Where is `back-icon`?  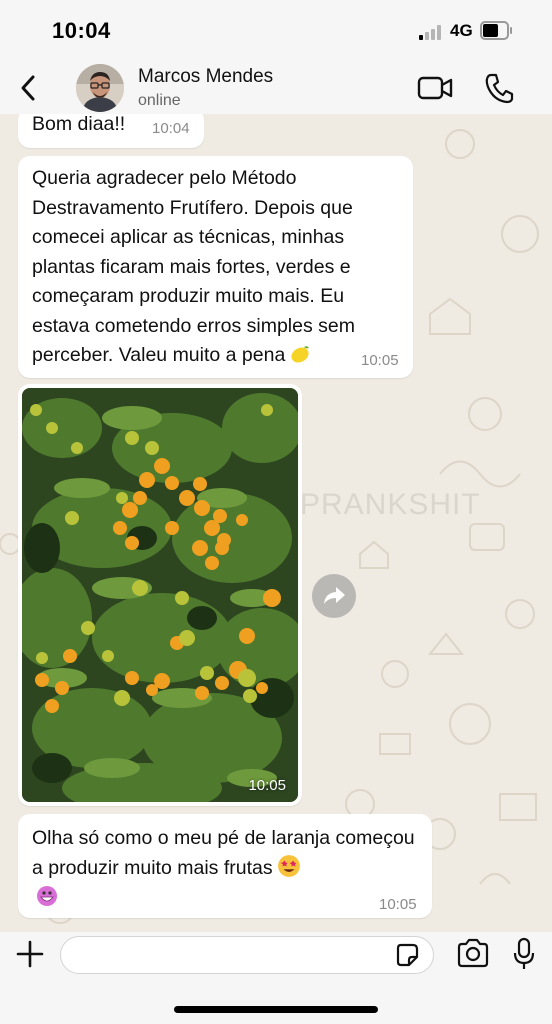
back-icon is located at coordinates (28, 88).